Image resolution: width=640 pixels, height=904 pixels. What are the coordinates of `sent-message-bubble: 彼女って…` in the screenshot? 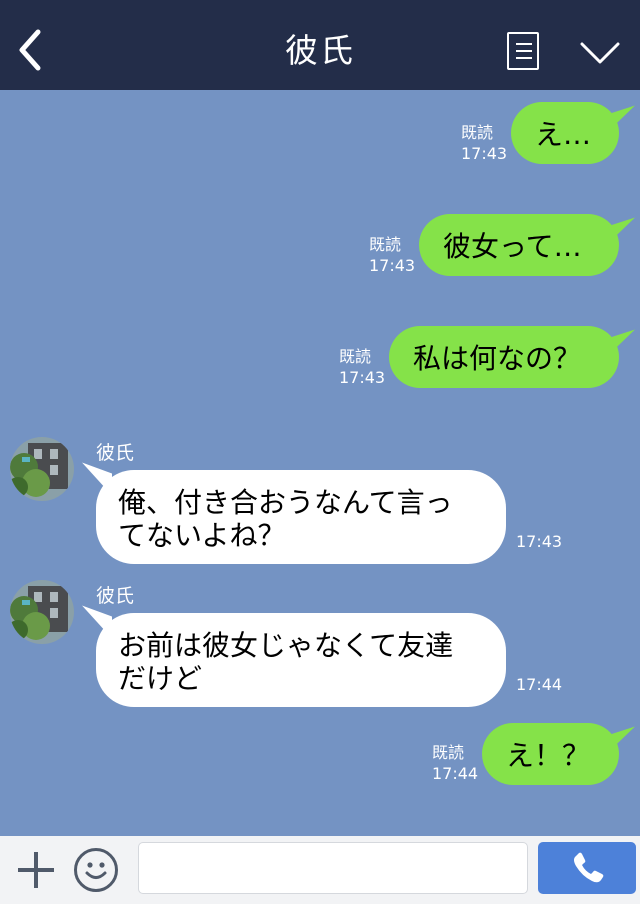 It's located at (519, 245).